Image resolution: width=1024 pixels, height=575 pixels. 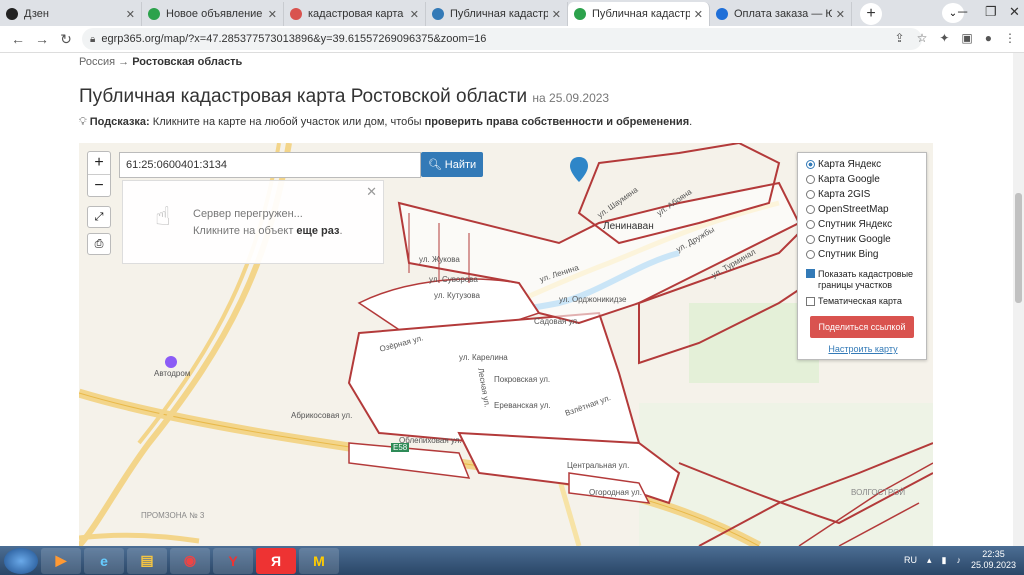 I want to click on start-button, so click(x=21, y=560).